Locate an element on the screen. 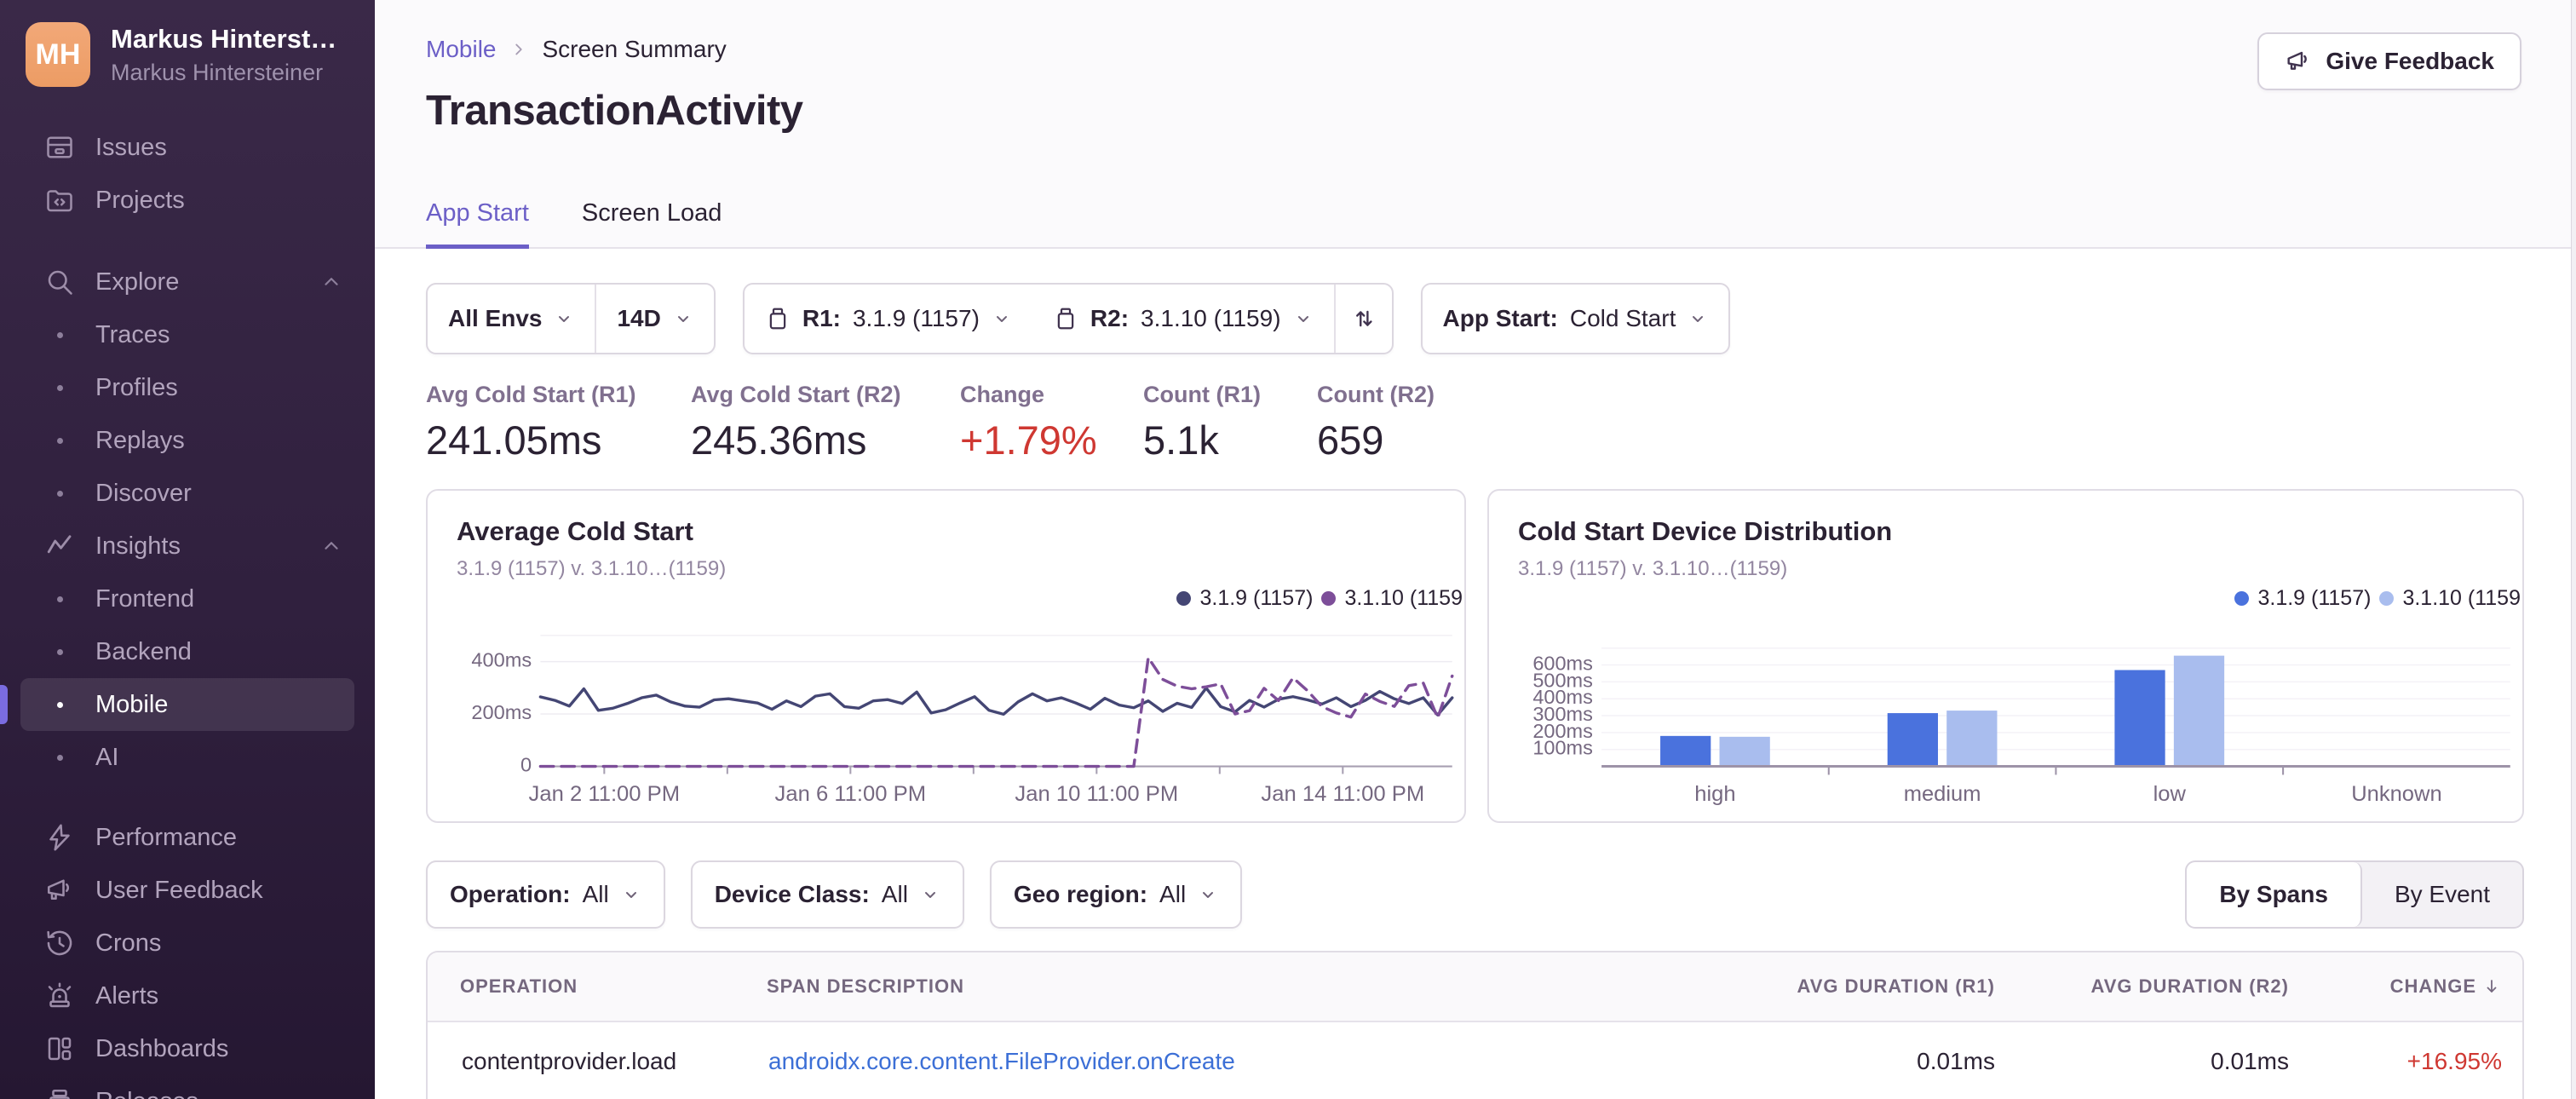 The width and height of the screenshot is (2576, 1099). sidebar-item-traces: Traces is located at coordinates (188, 335).